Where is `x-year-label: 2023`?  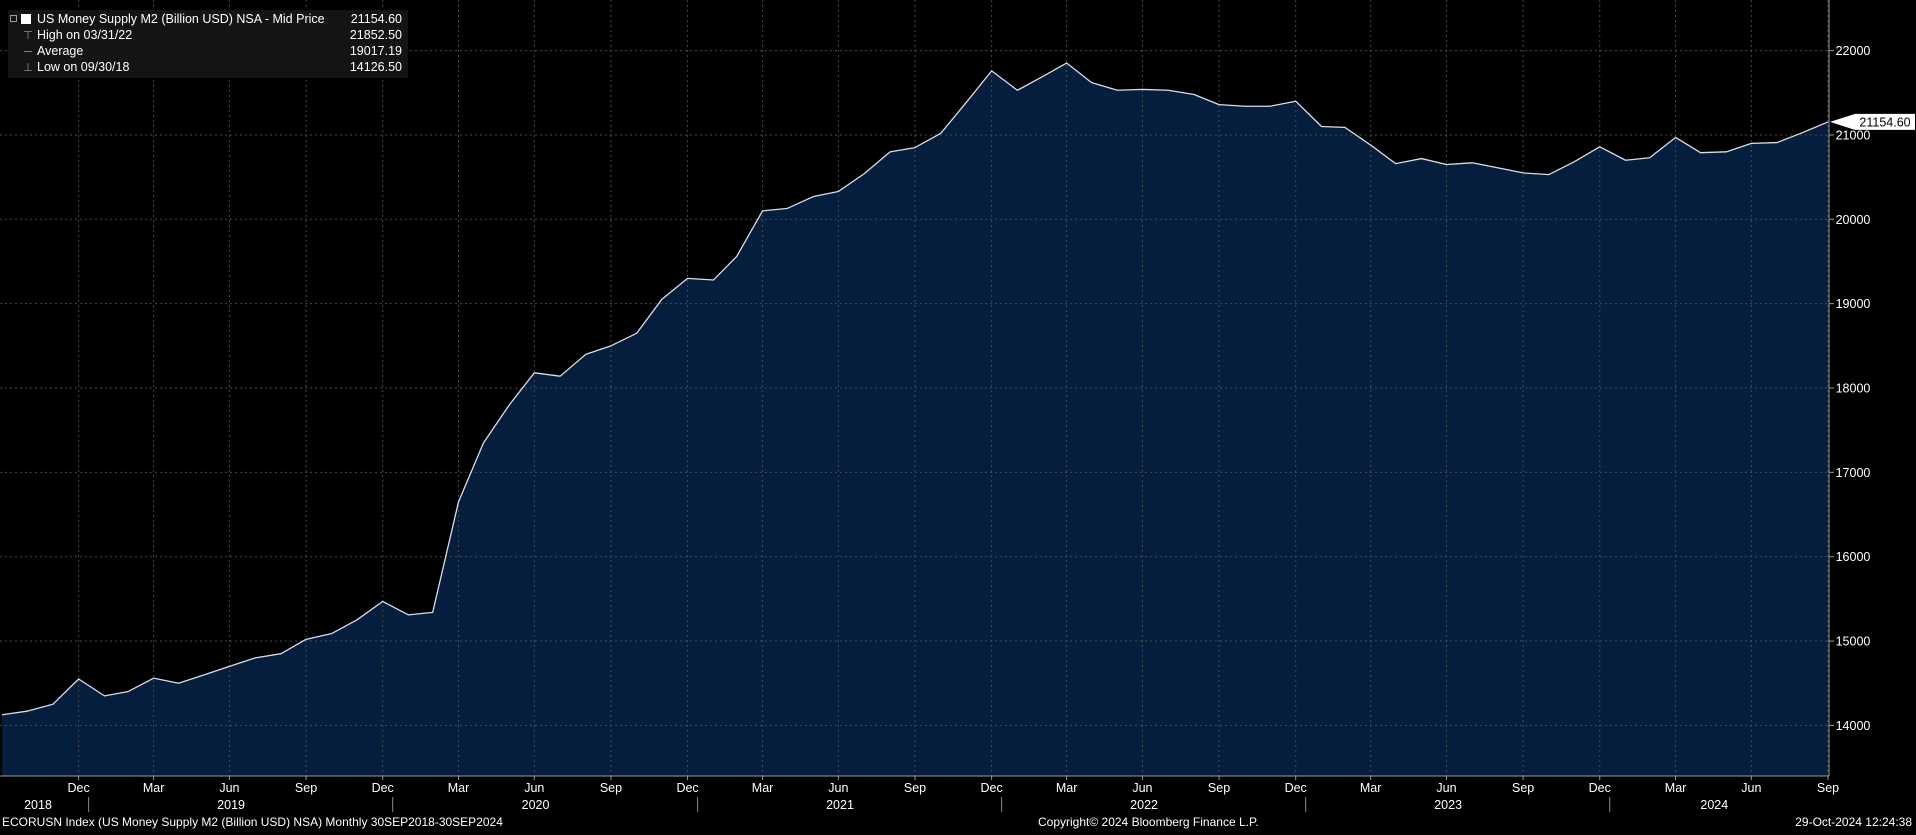
x-year-label: 2023 is located at coordinates (1448, 805).